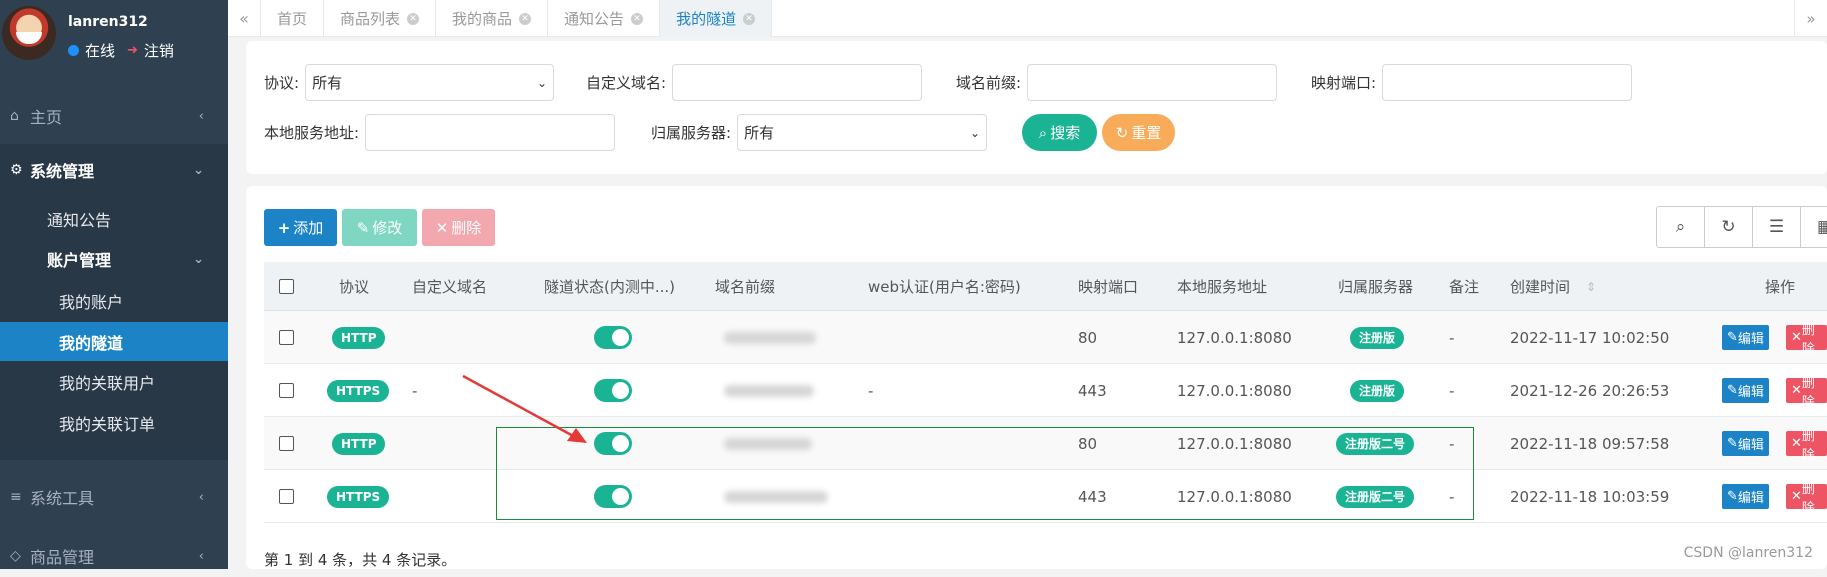  What do you see at coordinates (1027, 18) in the screenshot?
I see `tab-bar: « 首页 商品列表 ✕ 我的商品 ✕ 通知公告 ✕ 我的隧道 ✕ »` at bounding box center [1027, 18].